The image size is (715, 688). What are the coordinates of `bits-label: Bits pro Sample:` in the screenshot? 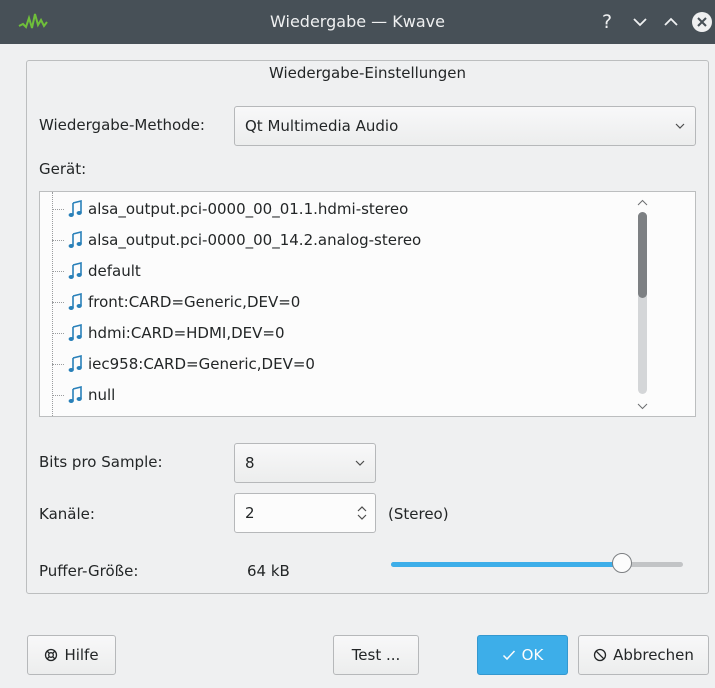 It's located at (101, 462).